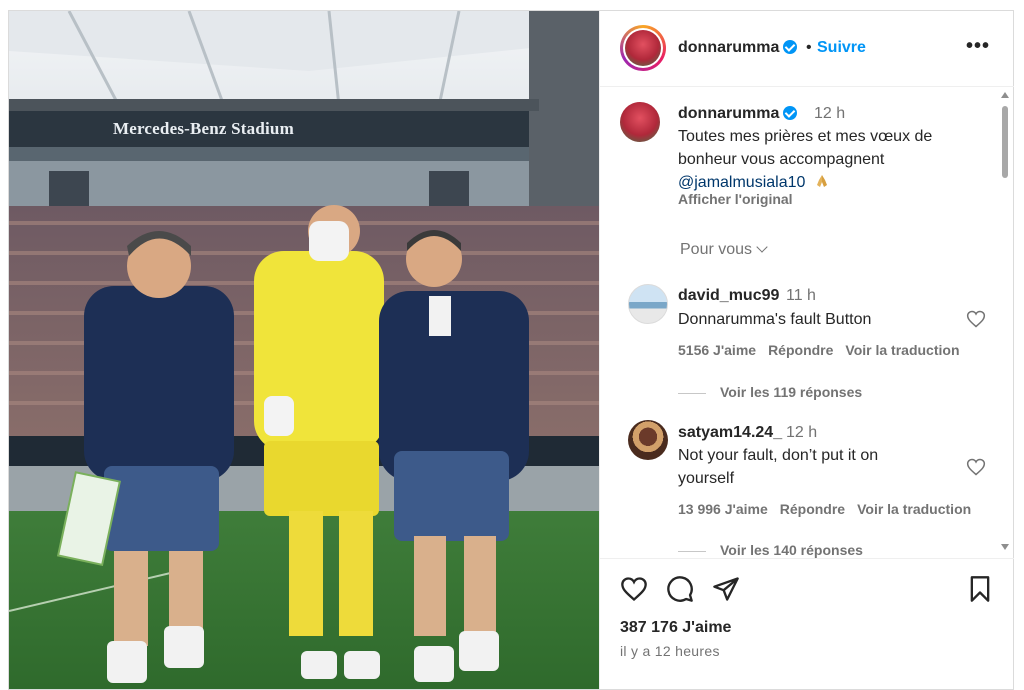 This screenshot has width=1024, height=690. I want to click on scrollbar-thumb, so click(1005, 142).